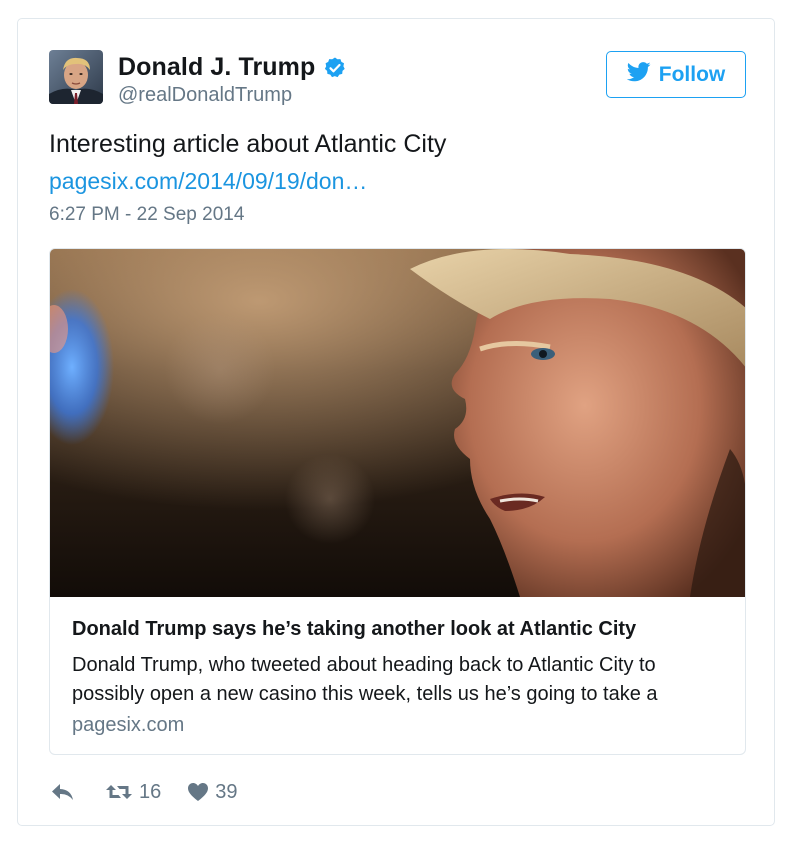  I want to click on verified-badge-icon, so click(335, 68).